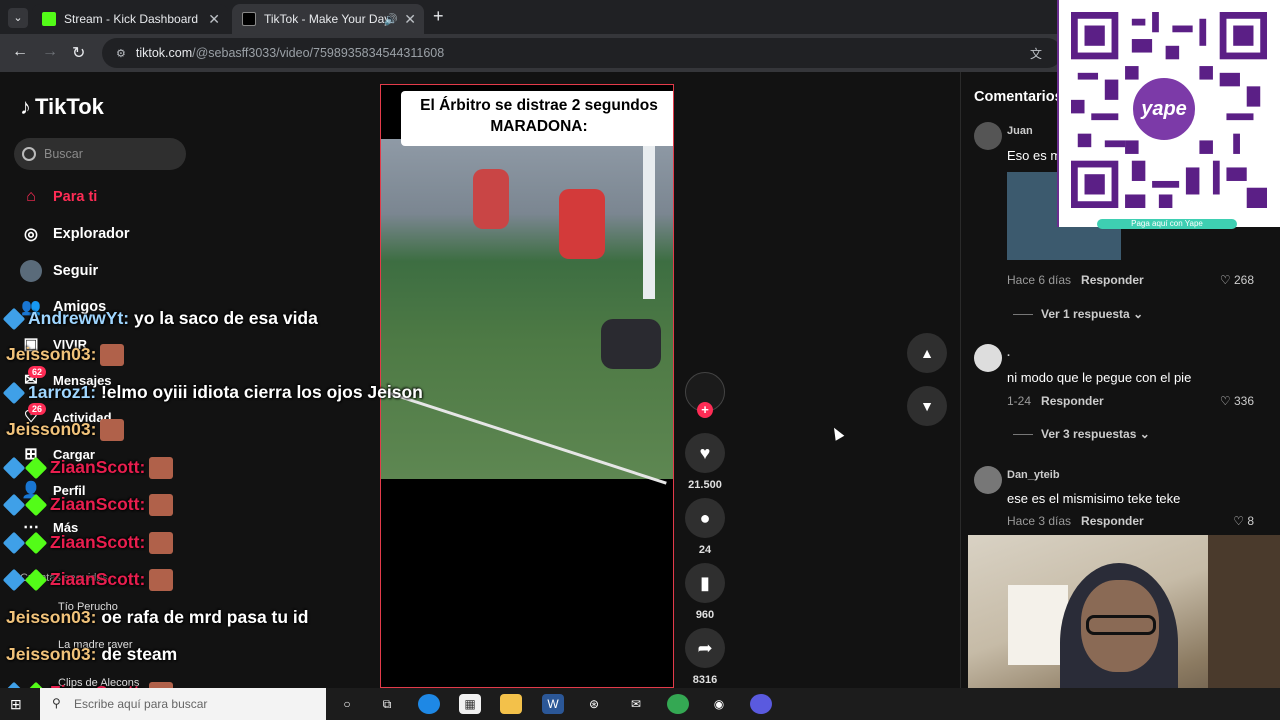  I want to click on taskbar-search-input: ⚲ Escribe aquí para buscar, so click(183, 704).